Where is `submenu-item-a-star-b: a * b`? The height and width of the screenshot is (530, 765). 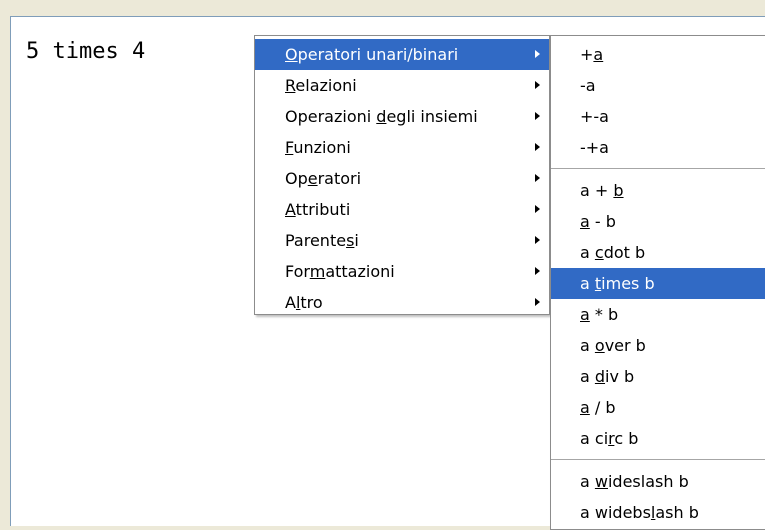 submenu-item-a-star-b: a * b is located at coordinates (658, 314).